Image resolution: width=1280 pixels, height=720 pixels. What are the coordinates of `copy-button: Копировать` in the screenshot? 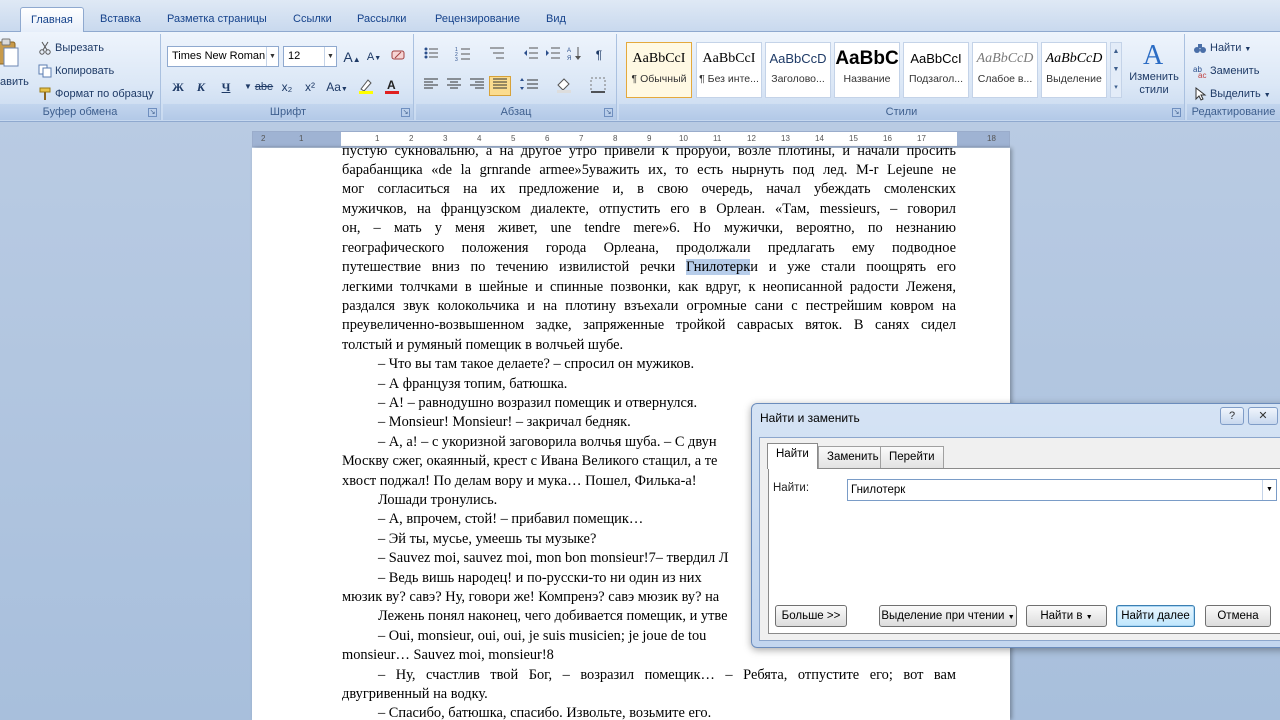 It's located at (76, 71).